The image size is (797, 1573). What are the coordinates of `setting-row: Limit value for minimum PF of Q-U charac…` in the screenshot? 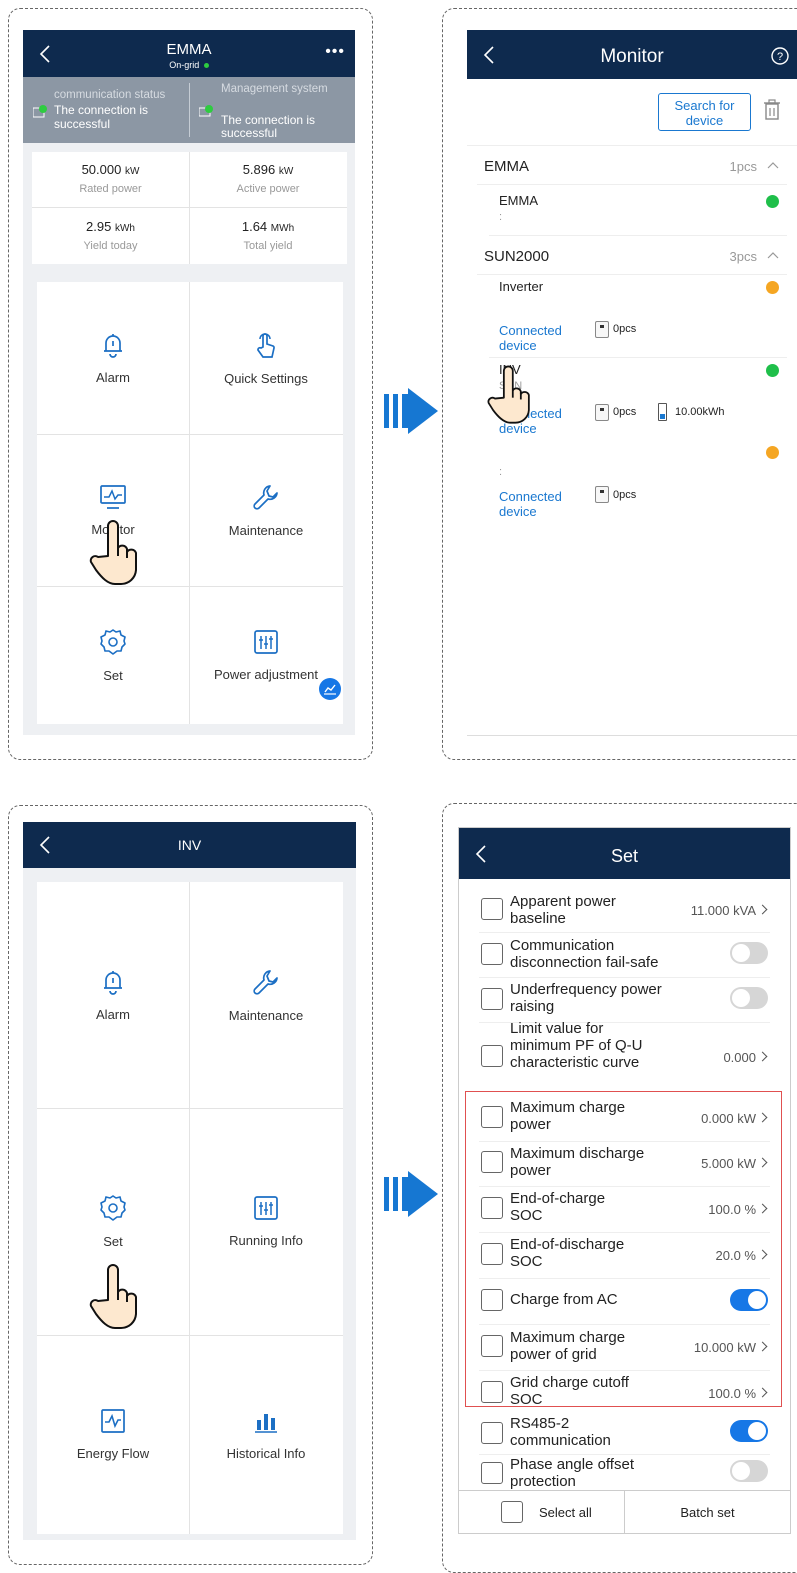 It's located at (624, 1055).